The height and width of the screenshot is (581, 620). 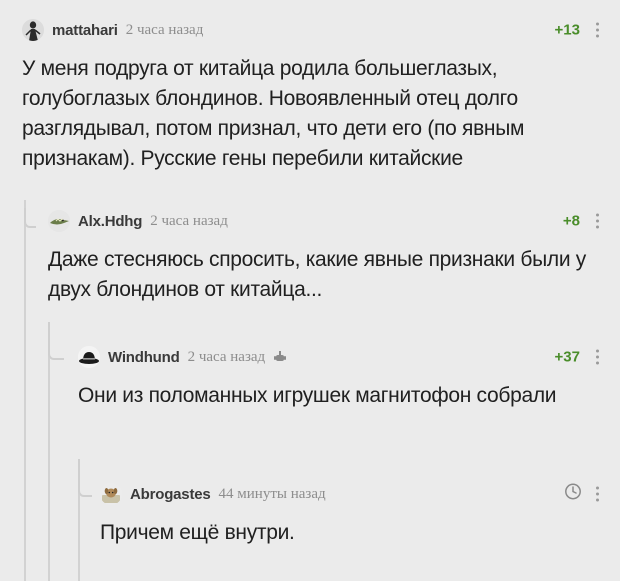 What do you see at coordinates (567, 30) in the screenshot?
I see `comment-rating: +13` at bounding box center [567, 30].